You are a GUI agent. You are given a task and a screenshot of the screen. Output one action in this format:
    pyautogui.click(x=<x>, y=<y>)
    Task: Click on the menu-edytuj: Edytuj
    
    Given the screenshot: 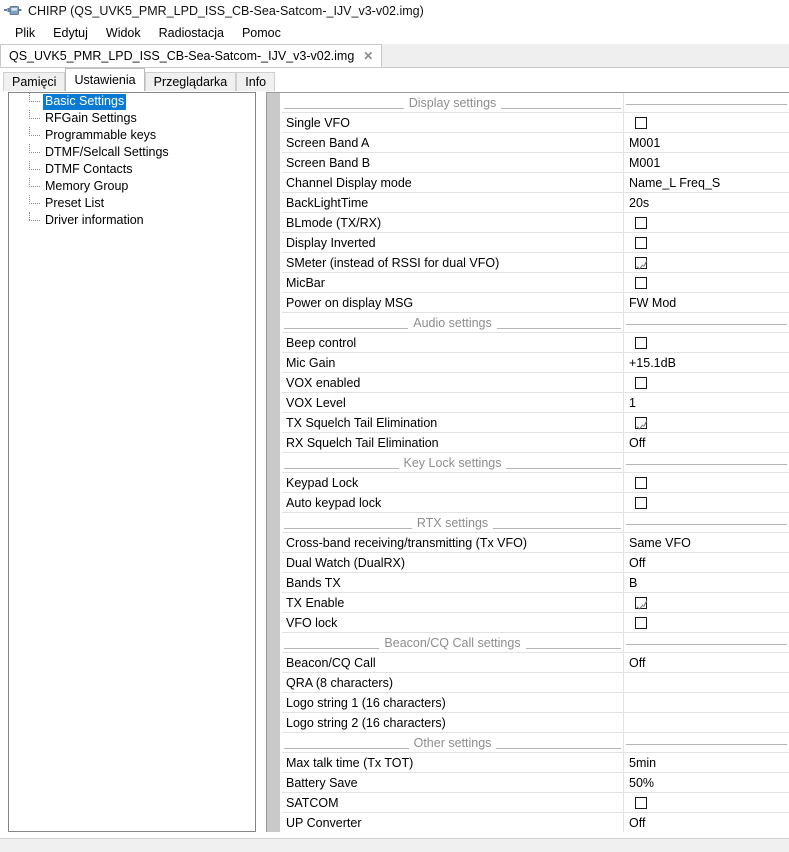 What is the action you would take?
    pyautogui.click(x=70, y=33)
    